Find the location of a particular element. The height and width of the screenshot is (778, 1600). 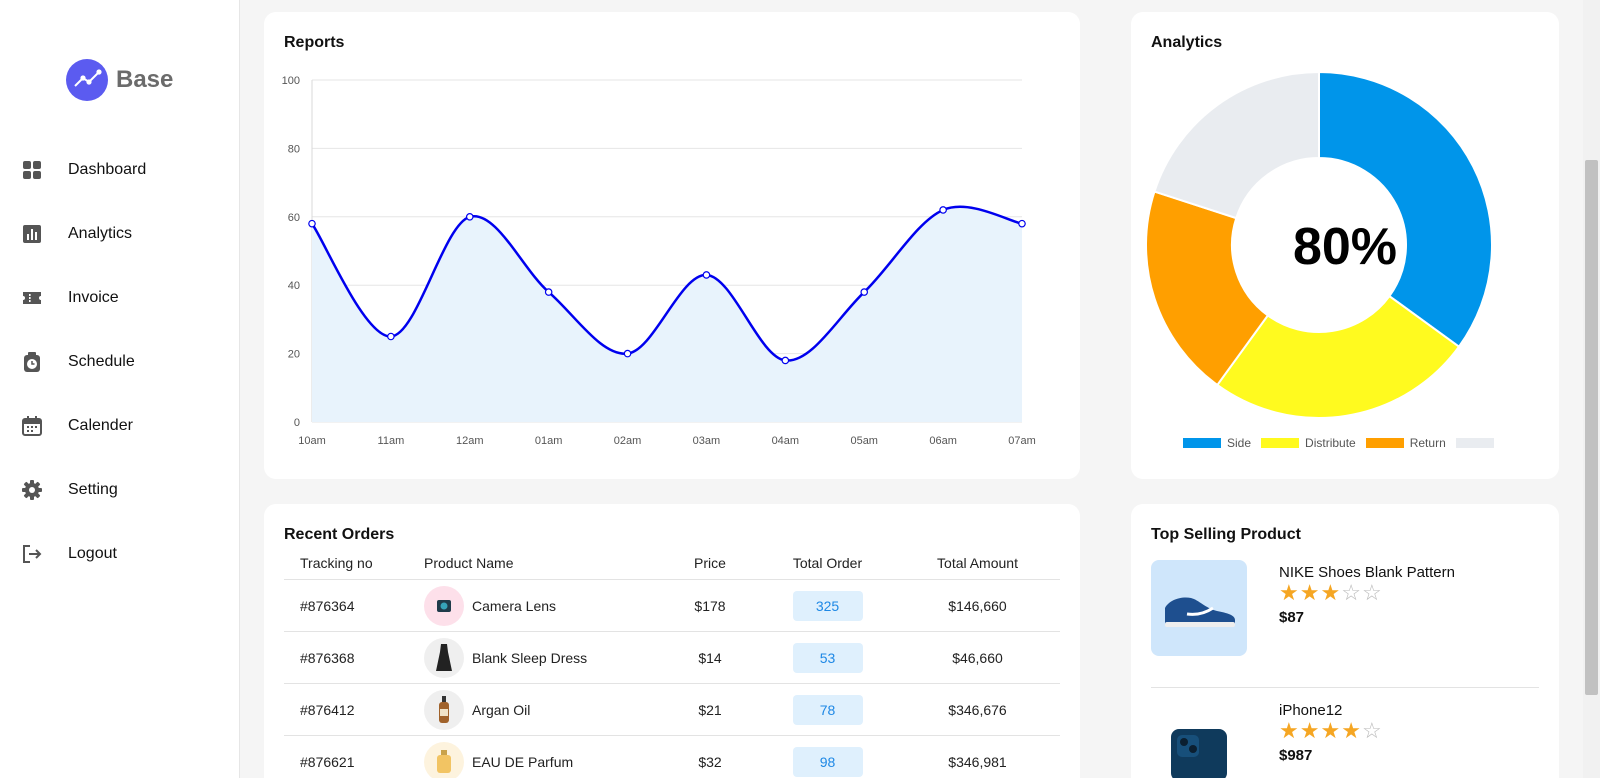

sidebar-item-invoice: Invoice is located at coordinates (120, 298).